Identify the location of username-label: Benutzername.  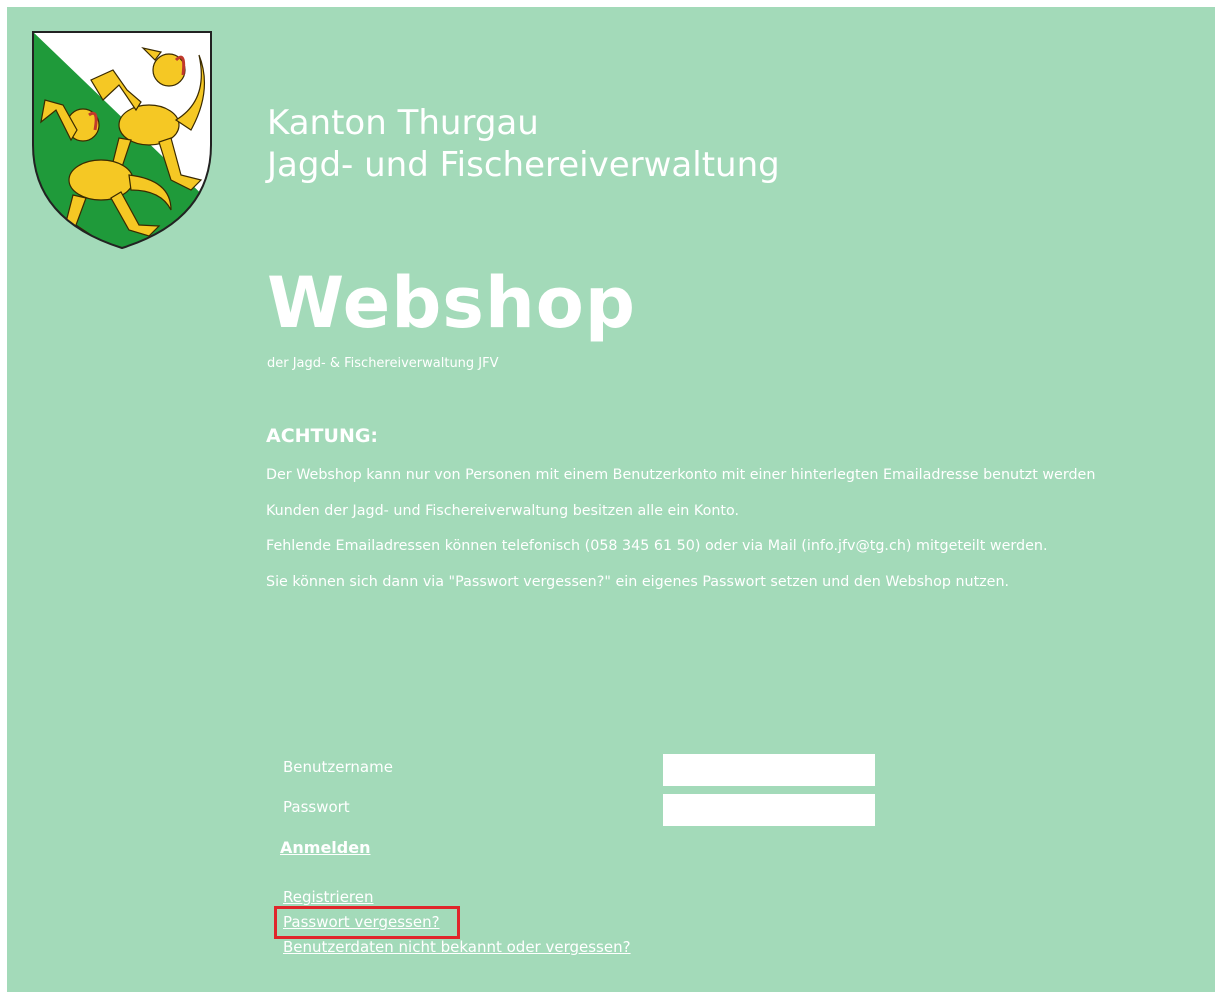
(338, 767).